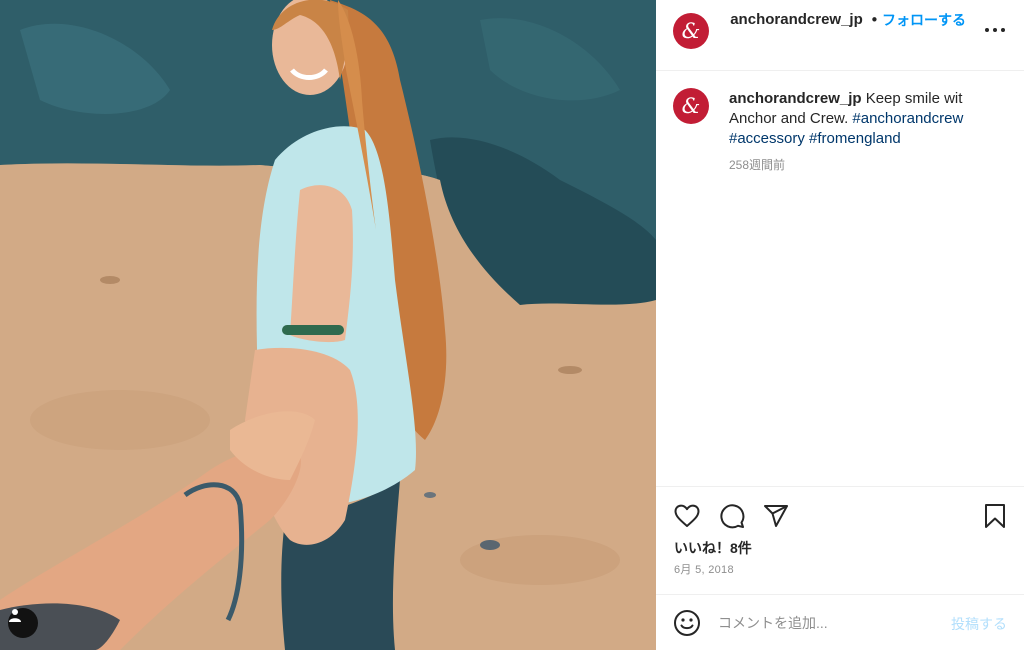 The width and height of the screenshot is (1024, 650). I want to click on caption-timestamp: 258週間前, so click(757, 164).